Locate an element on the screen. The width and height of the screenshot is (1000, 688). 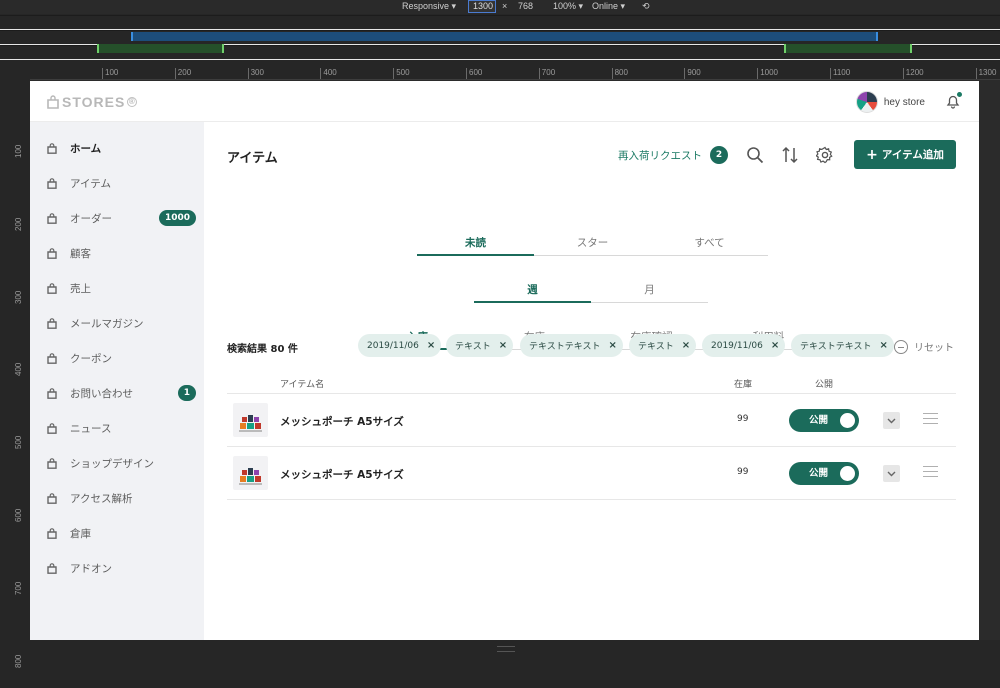
search-icon is located at coordinates (755, 155).